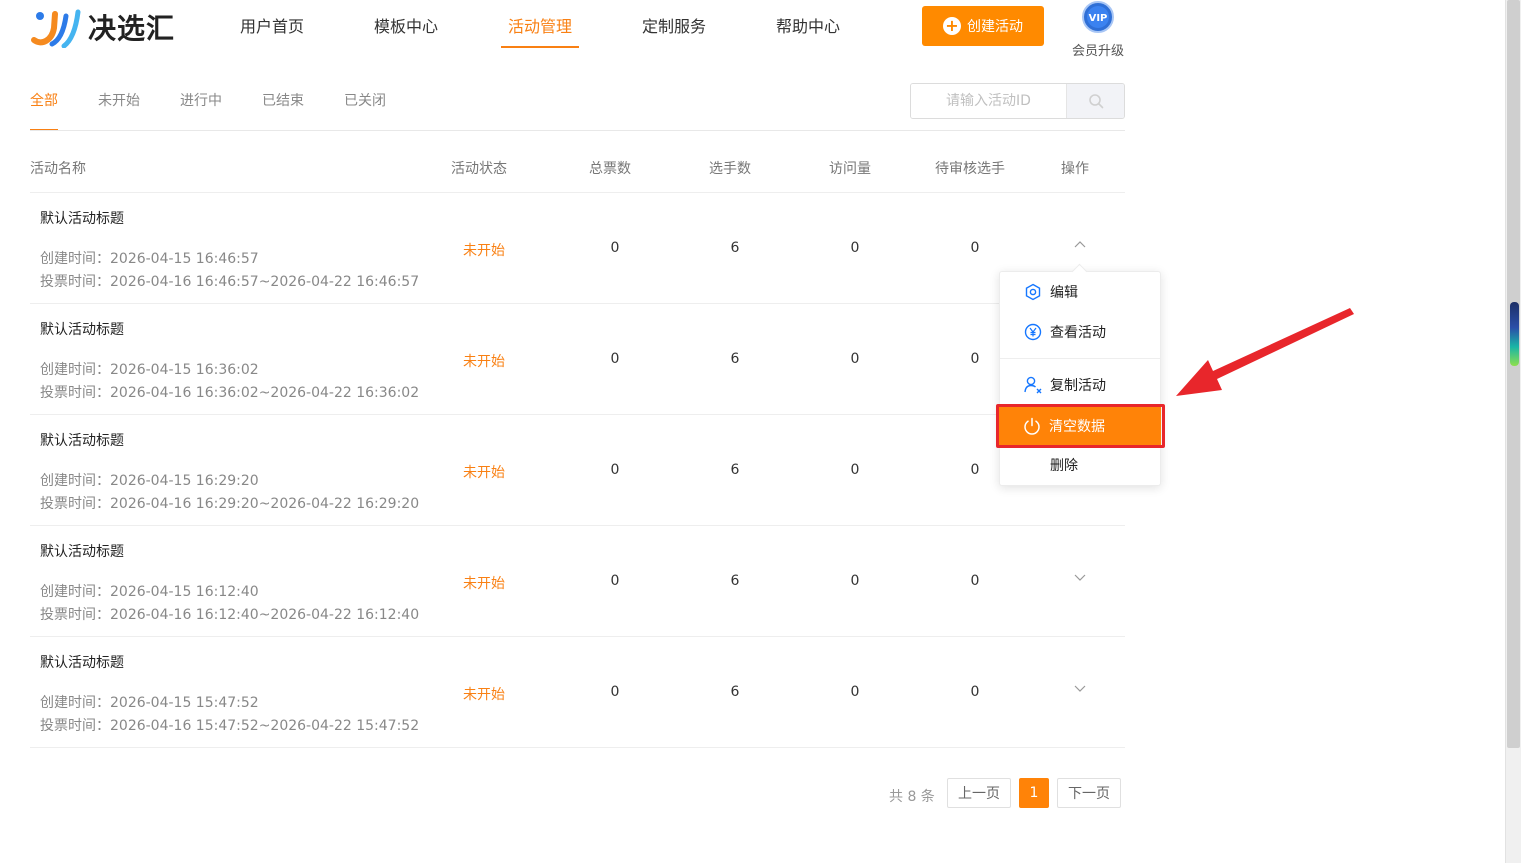 This screenshot has height=863, width=1521. I want to click on tab-in-progress: 进行中, so click(201, 106).